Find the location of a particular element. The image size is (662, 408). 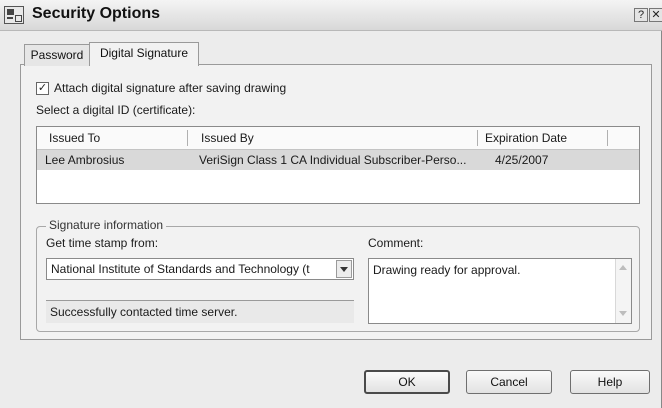

title-bar: Security Options ? ✕ is located at coordinates (331, 15).